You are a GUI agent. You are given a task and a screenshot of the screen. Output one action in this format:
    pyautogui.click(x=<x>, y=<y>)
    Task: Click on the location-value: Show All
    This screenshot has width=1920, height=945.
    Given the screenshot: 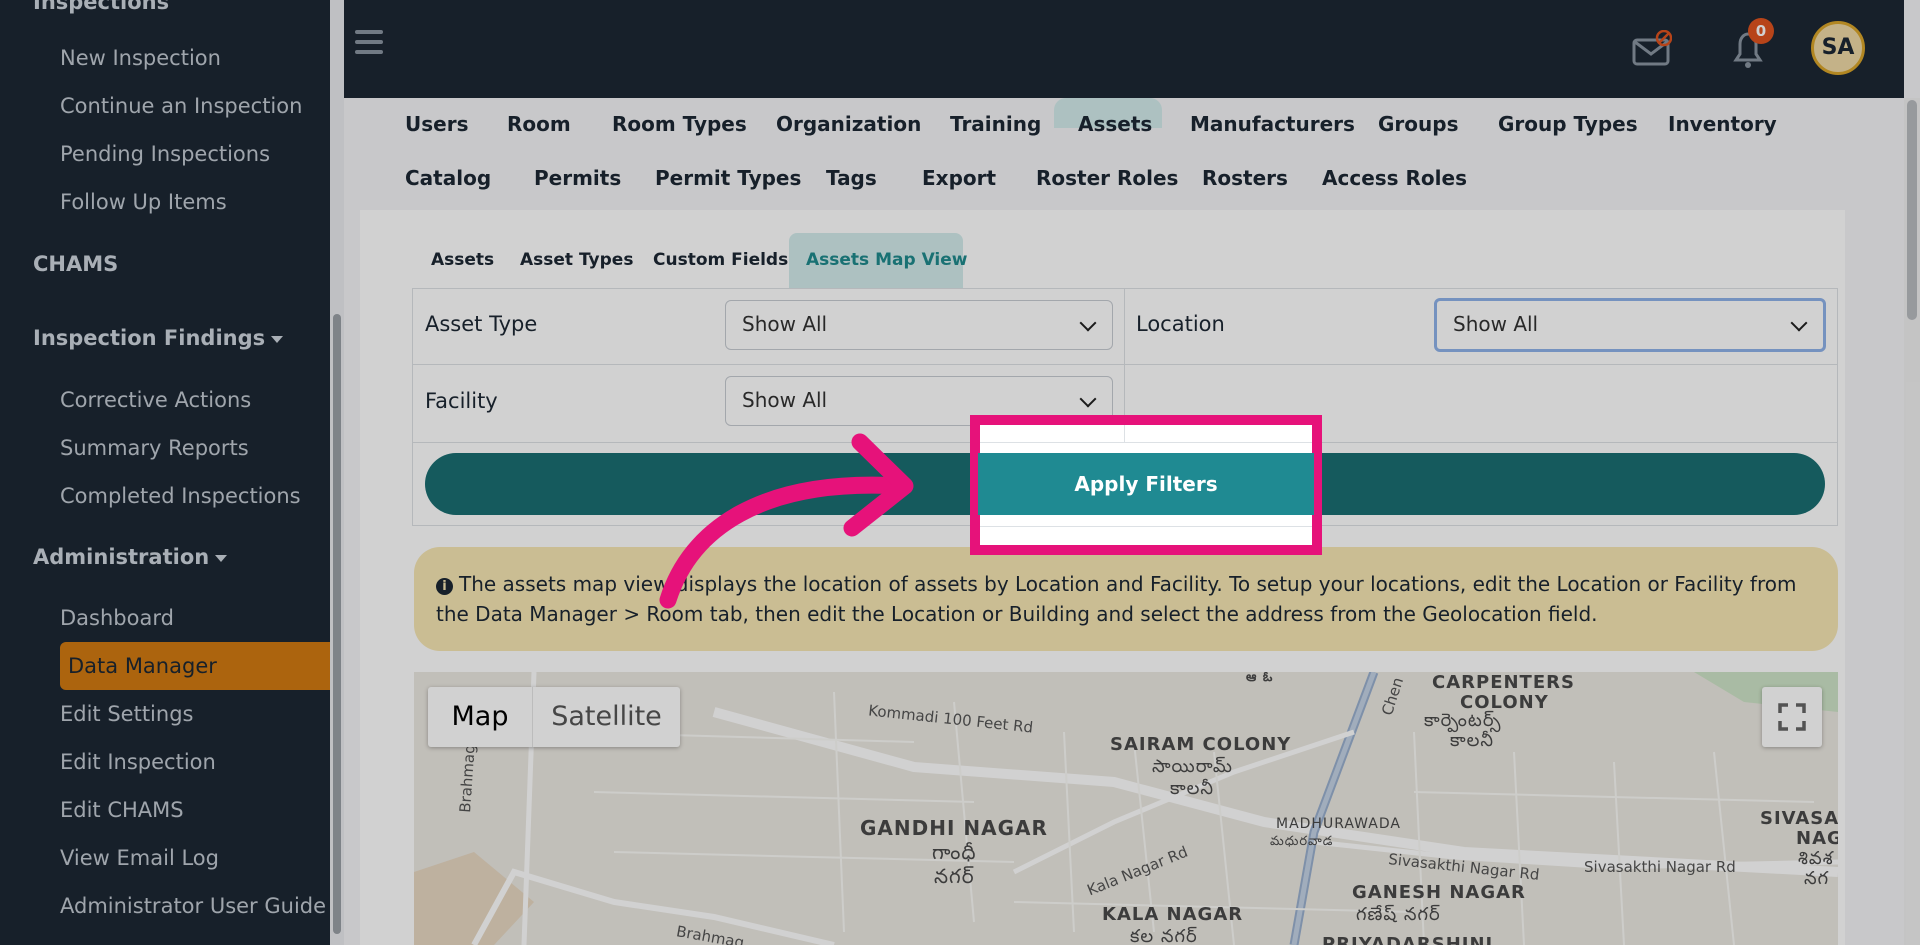 What is the action you would take?
    pyautogui.click(x=1496, y=324)
    